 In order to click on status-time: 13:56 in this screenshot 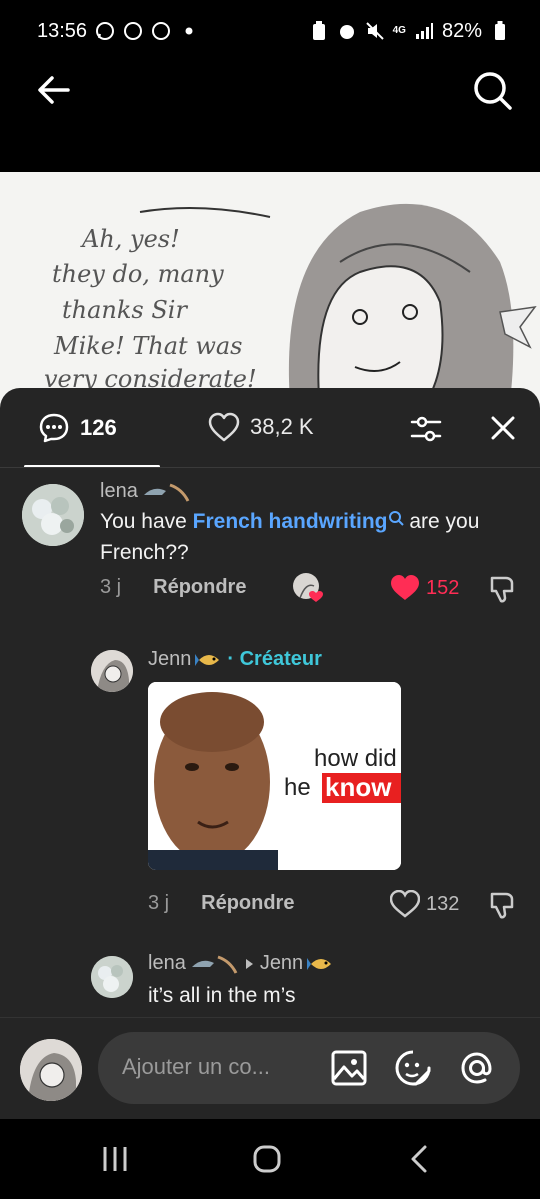, I will do `click(62, 30)`.